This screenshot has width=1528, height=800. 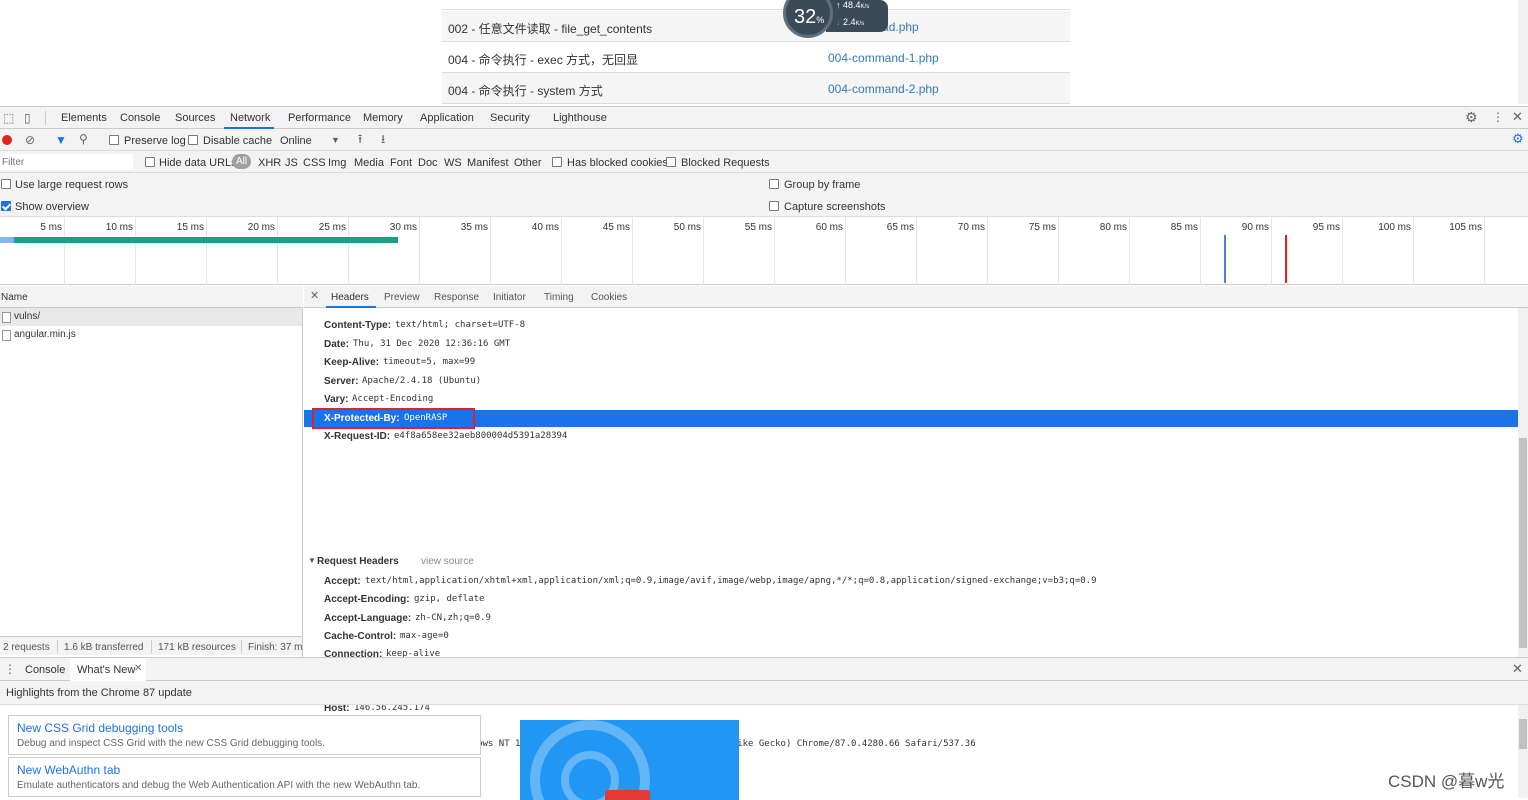 What do you see at coordinates (883, 89) in the screenshot?
I see `row-link: 004-command-2.php` at bounding box center [883, 89].